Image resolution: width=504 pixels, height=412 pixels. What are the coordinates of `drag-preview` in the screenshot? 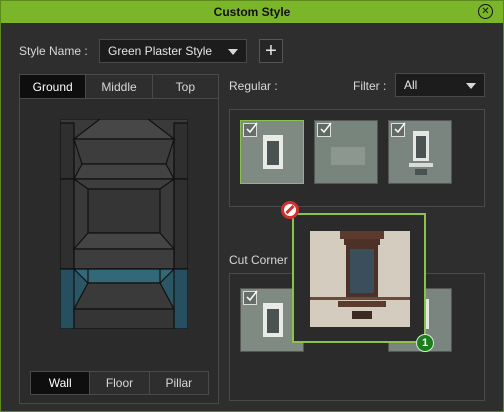 It's located at (359, 278).